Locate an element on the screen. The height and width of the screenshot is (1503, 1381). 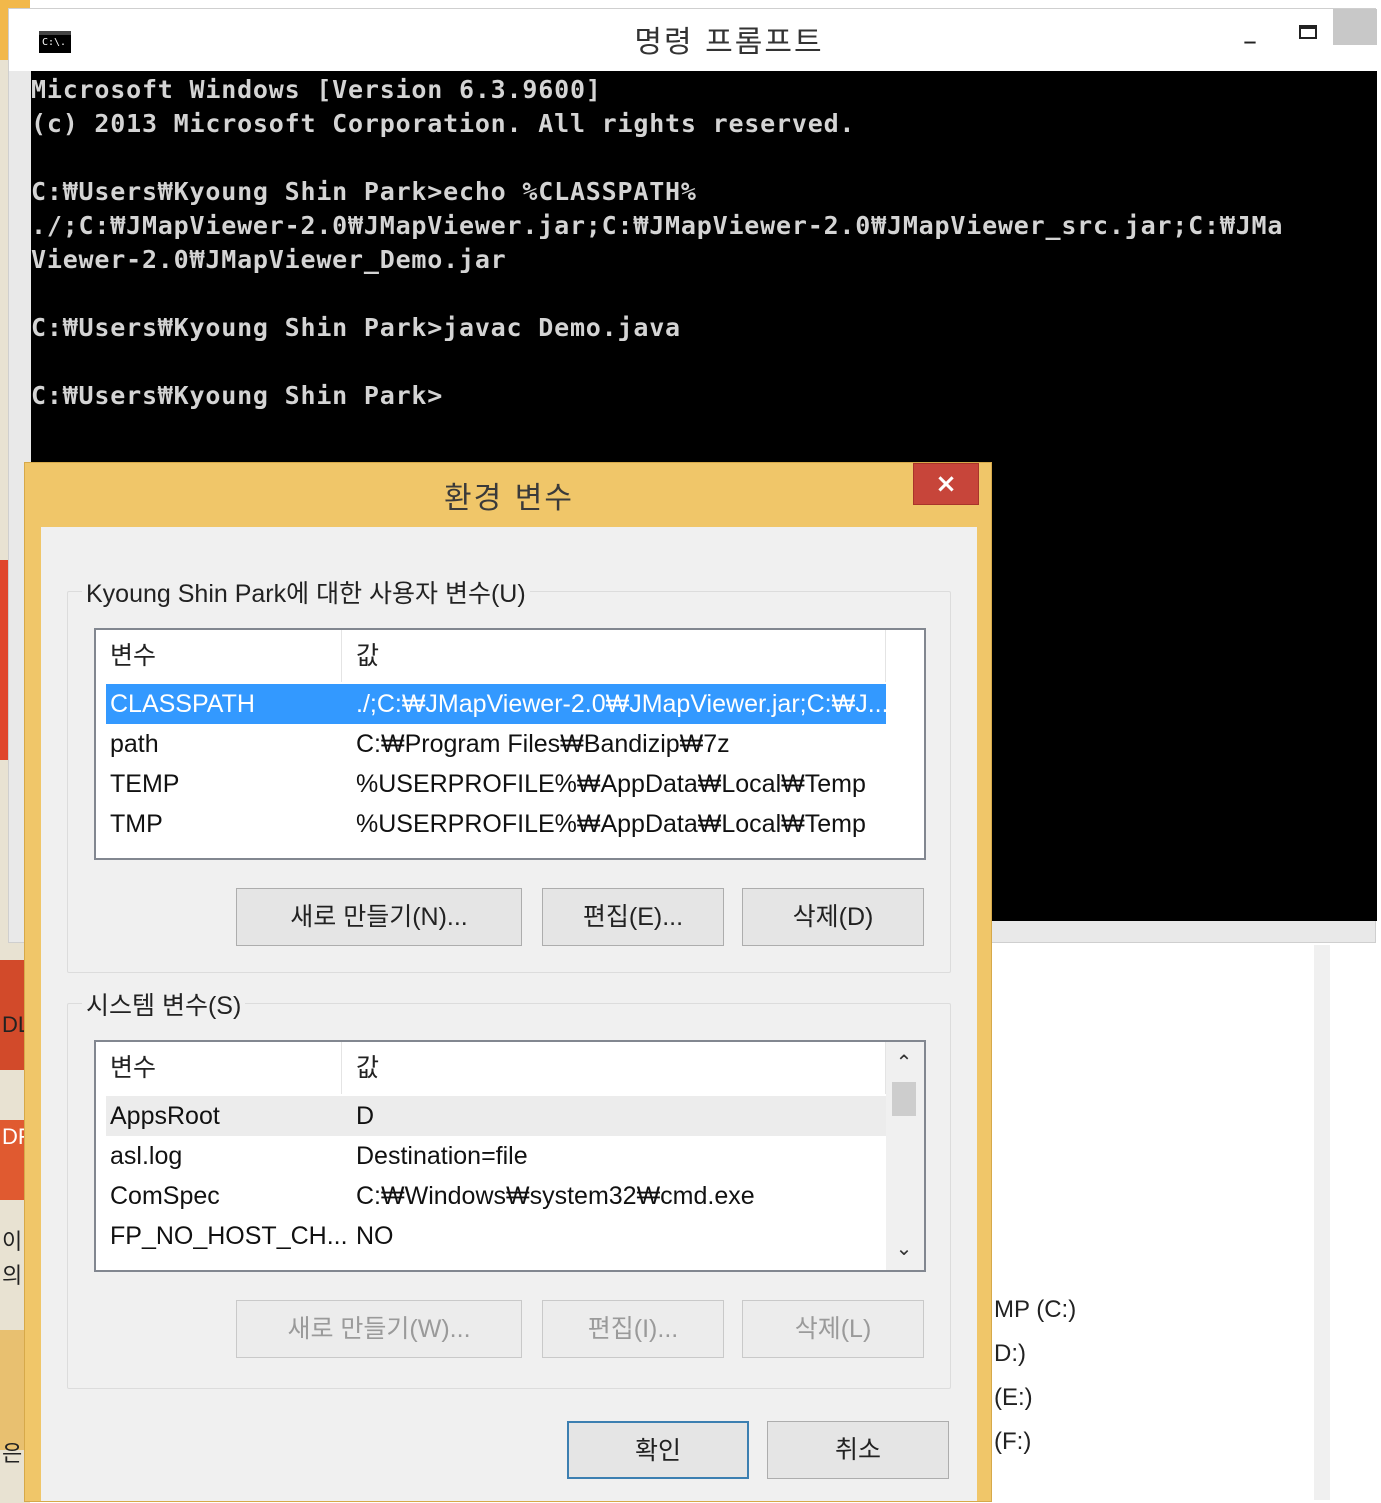
table-row: path C:₩Program Files₩Bandizip₩7z is located at coordinates (496, 744).